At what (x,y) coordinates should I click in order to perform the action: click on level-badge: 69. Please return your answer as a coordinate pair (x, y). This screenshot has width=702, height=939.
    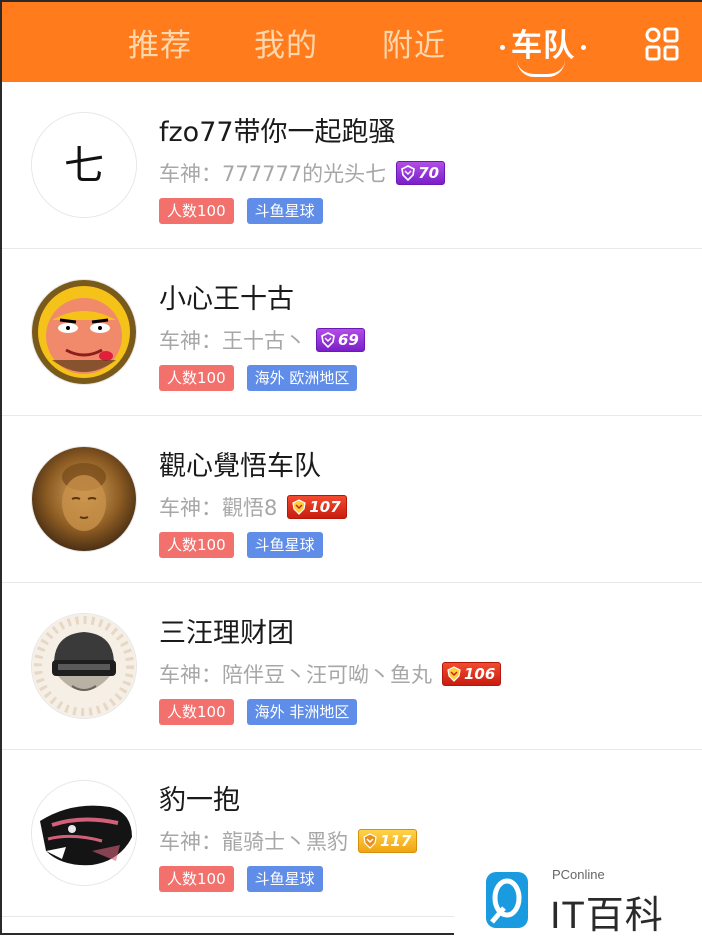
    Looking at the image, I should click on (340, 340).